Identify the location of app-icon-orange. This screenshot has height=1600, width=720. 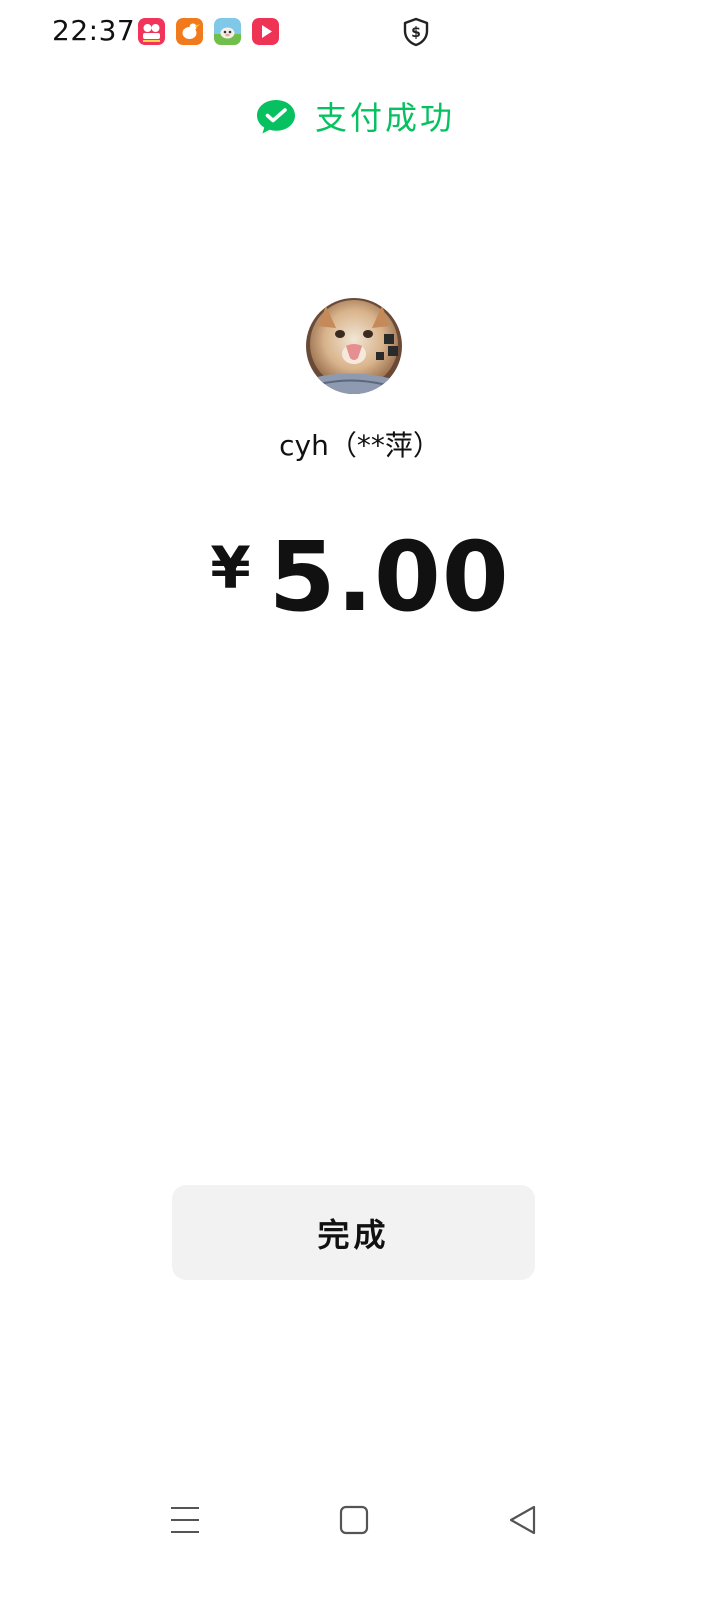
(189, 31).